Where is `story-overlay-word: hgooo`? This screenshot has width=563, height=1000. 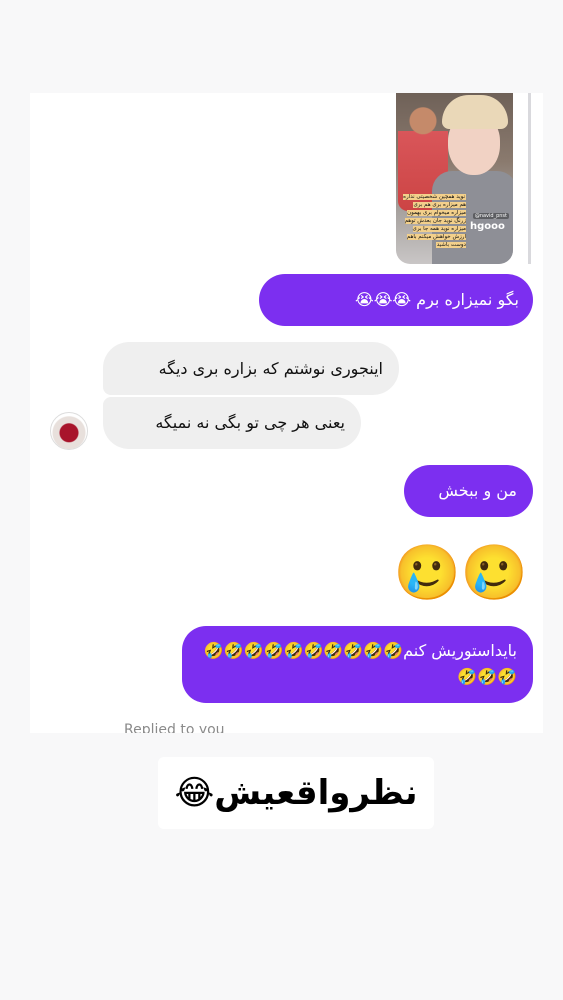 story-overlay-word: hgooo is located at coordinates (487, 226).